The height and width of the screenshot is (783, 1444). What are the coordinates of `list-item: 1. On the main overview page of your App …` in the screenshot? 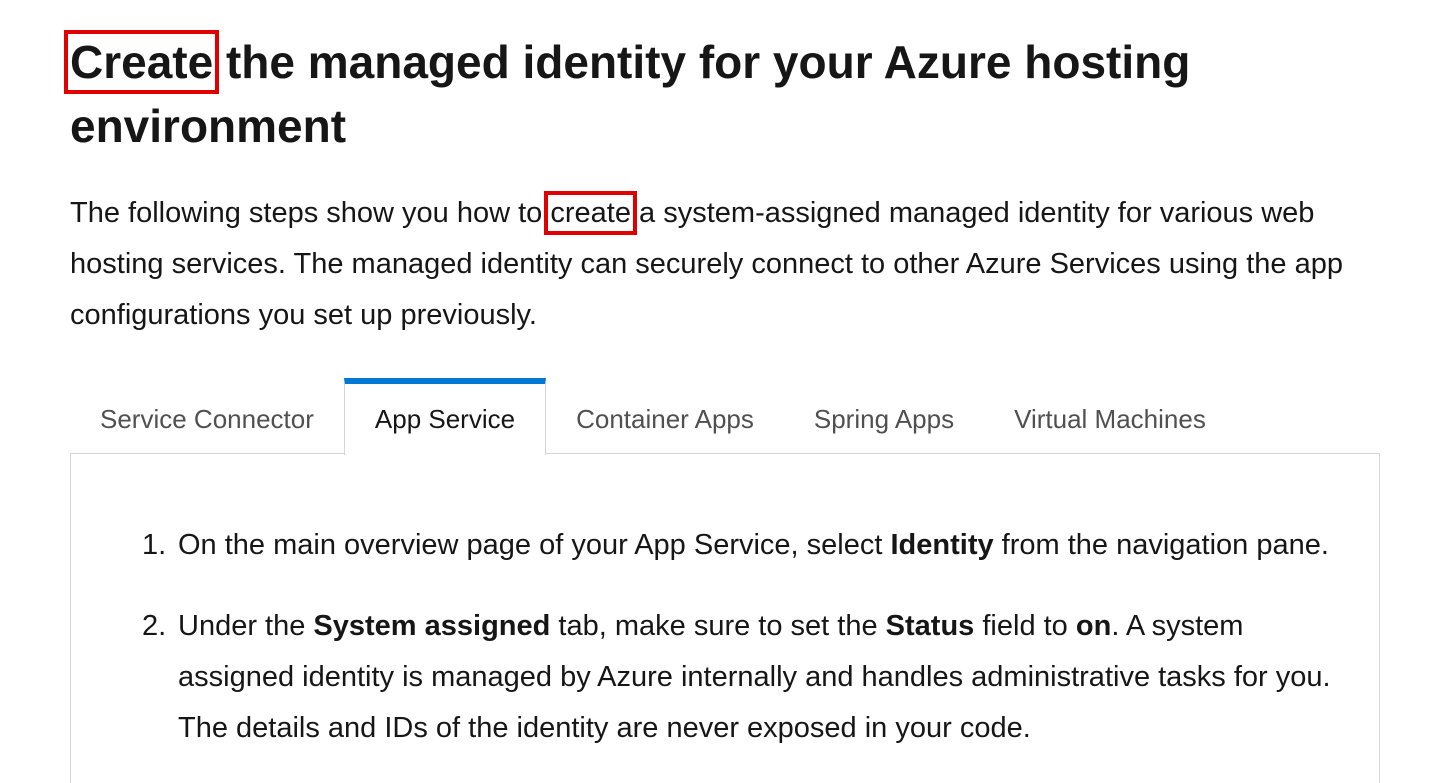 It's located at (745, 545).